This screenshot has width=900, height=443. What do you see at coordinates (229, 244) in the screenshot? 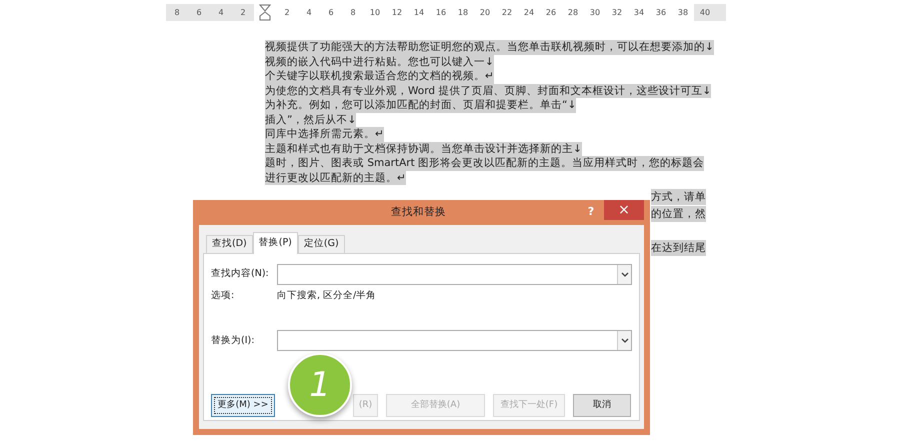
I see `dialog-tab: 查找(D)` at bounding box center [229, 244].